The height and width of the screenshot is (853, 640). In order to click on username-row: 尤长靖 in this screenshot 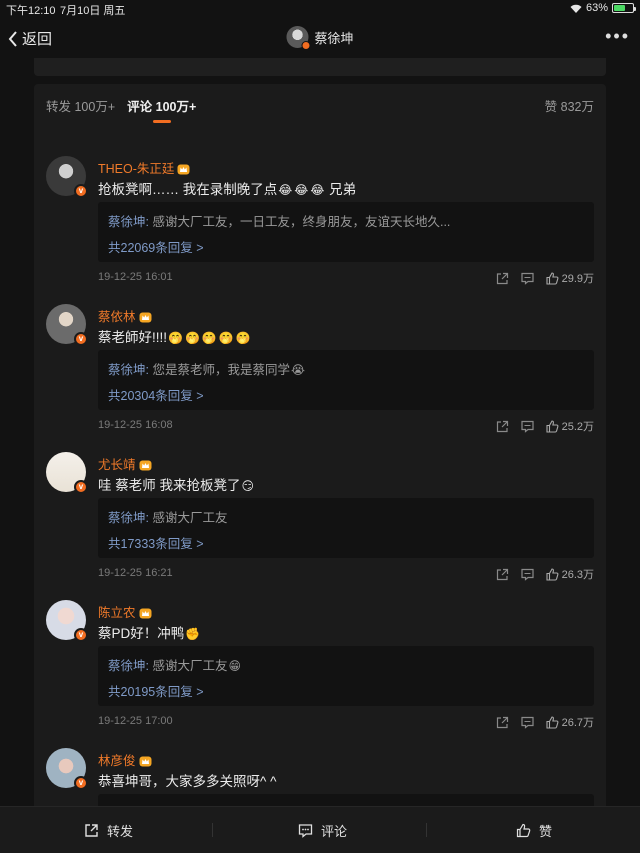, I will do `click(125, 463)`.